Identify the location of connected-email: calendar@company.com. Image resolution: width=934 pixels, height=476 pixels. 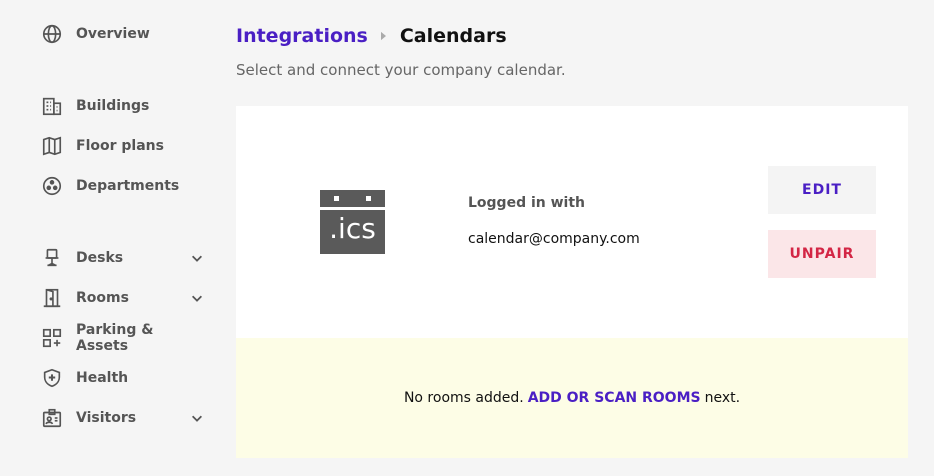
(554, 239).